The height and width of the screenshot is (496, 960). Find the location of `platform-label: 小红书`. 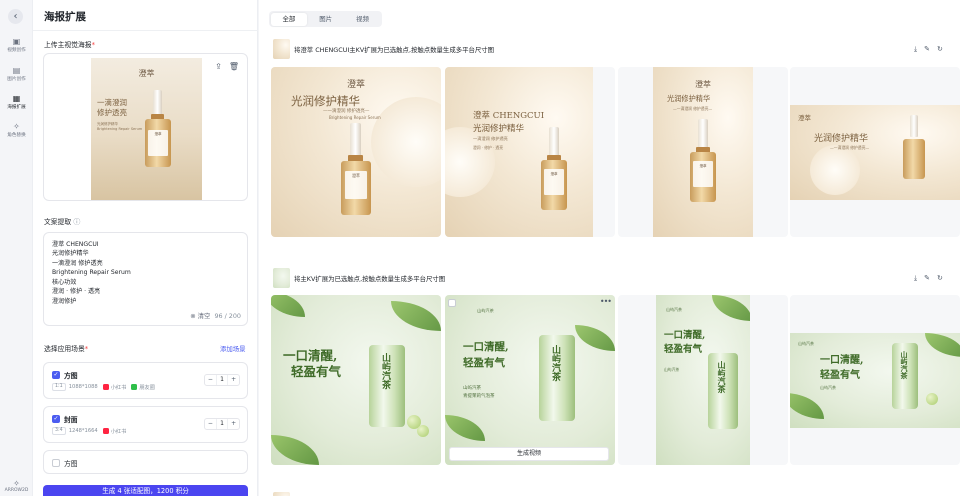

platform-label: 小红书 is located at coordinates (118, 431).